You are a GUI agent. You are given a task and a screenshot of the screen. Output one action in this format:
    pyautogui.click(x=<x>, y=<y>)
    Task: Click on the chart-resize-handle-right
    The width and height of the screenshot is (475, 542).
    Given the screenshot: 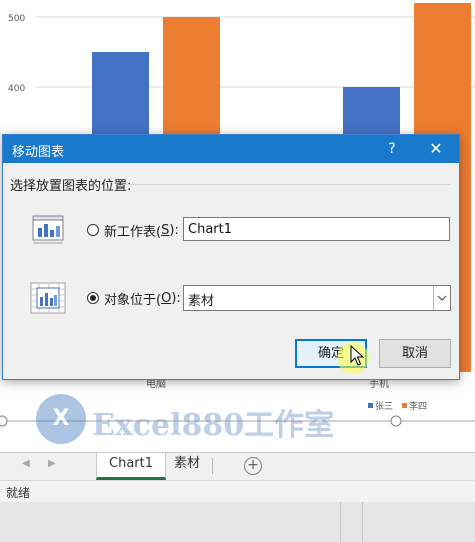 What is the action you would take?
    pyautogui.click(x=396, y=421)
    